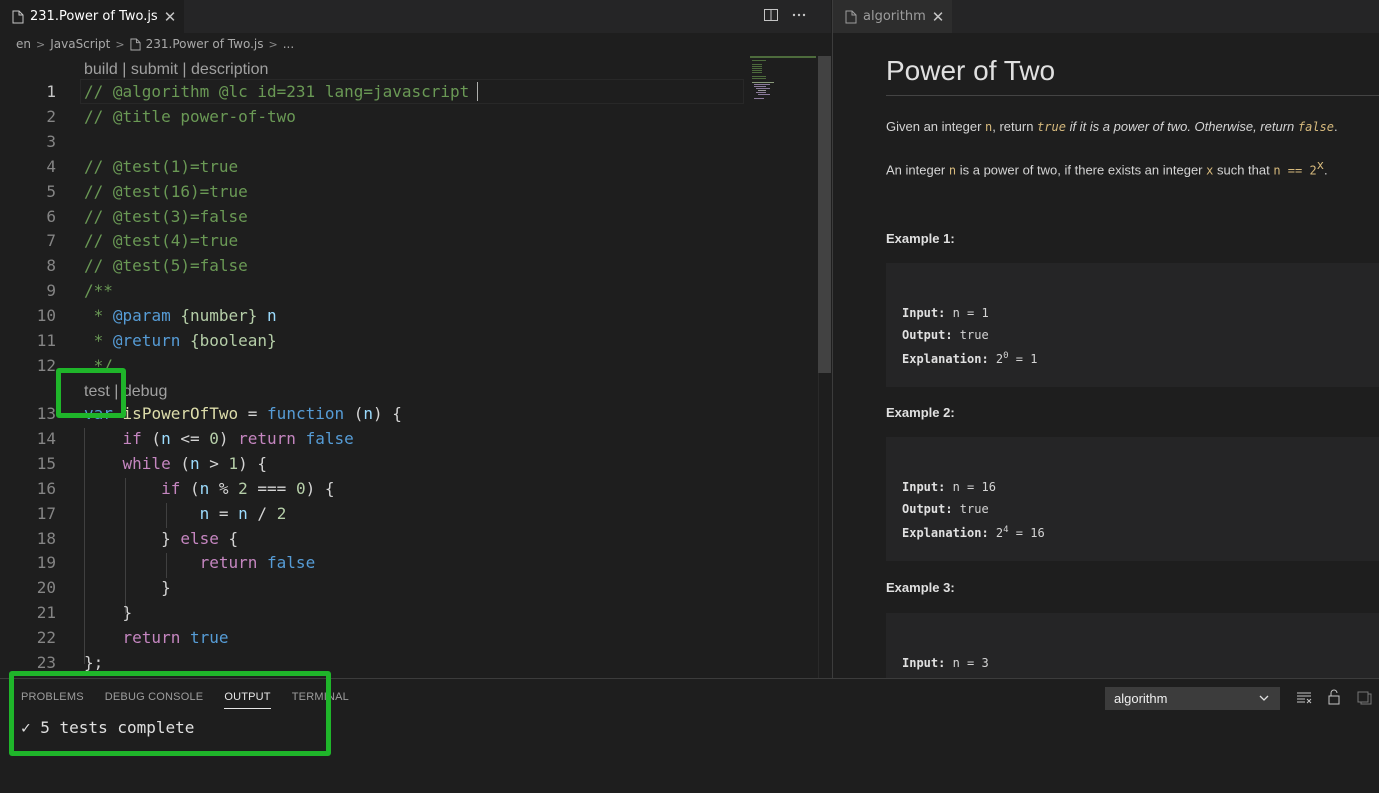 Image resolution: width=1379 pixels, height=793 pixels. Describe the element at coordinates (46, 340) in the screenshot. I see `line-number: 11` at that location.